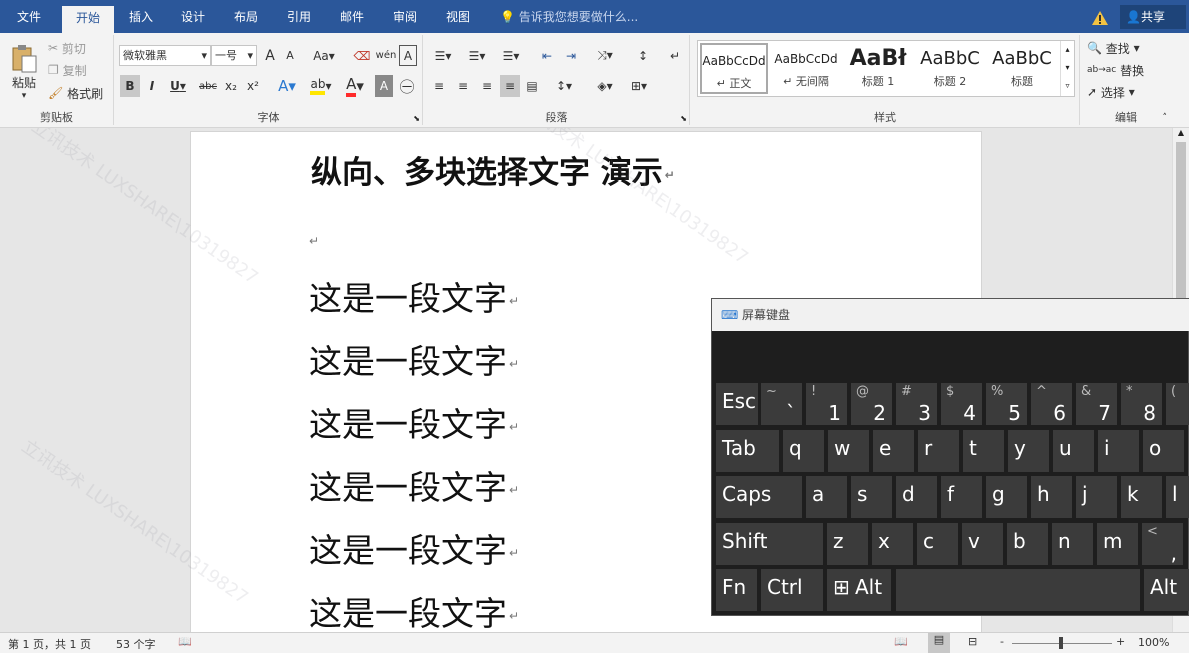 This screenshot has height=653, width=1189. Describe the element at coordinates (49, 644) in the screenshot. I see `page-count: 第 1 页，共 1 页` at that location.